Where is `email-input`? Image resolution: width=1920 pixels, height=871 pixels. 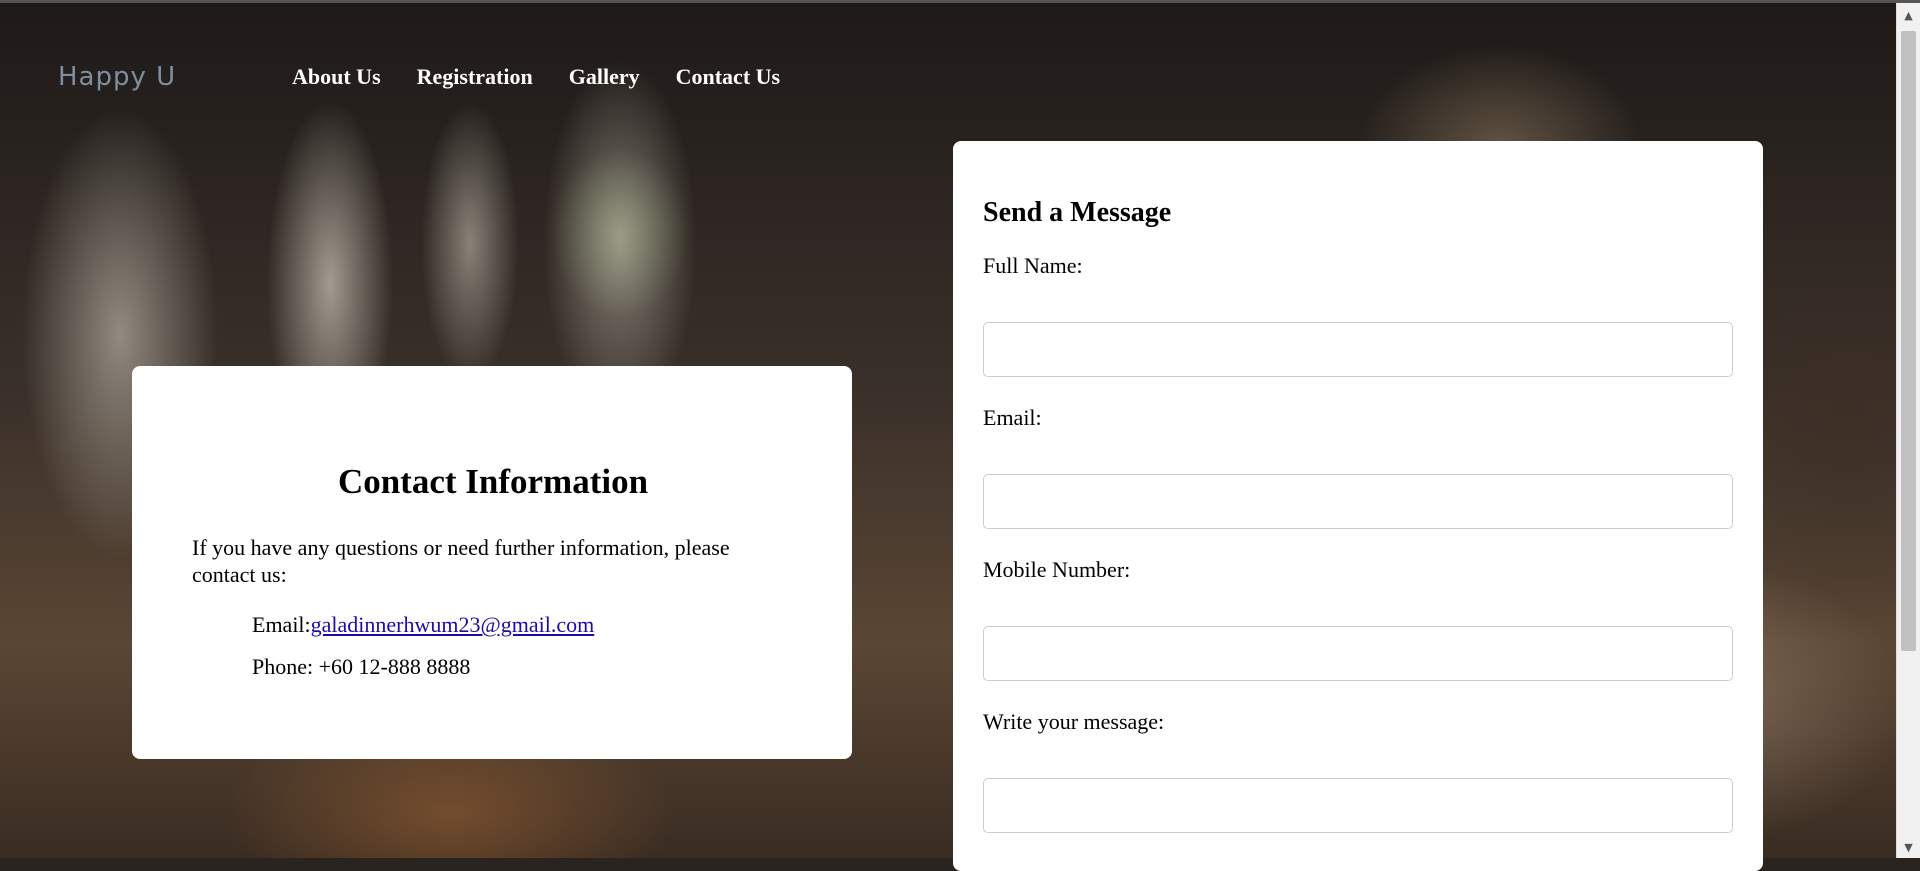 email-input is located at coordinates (1358, 501).